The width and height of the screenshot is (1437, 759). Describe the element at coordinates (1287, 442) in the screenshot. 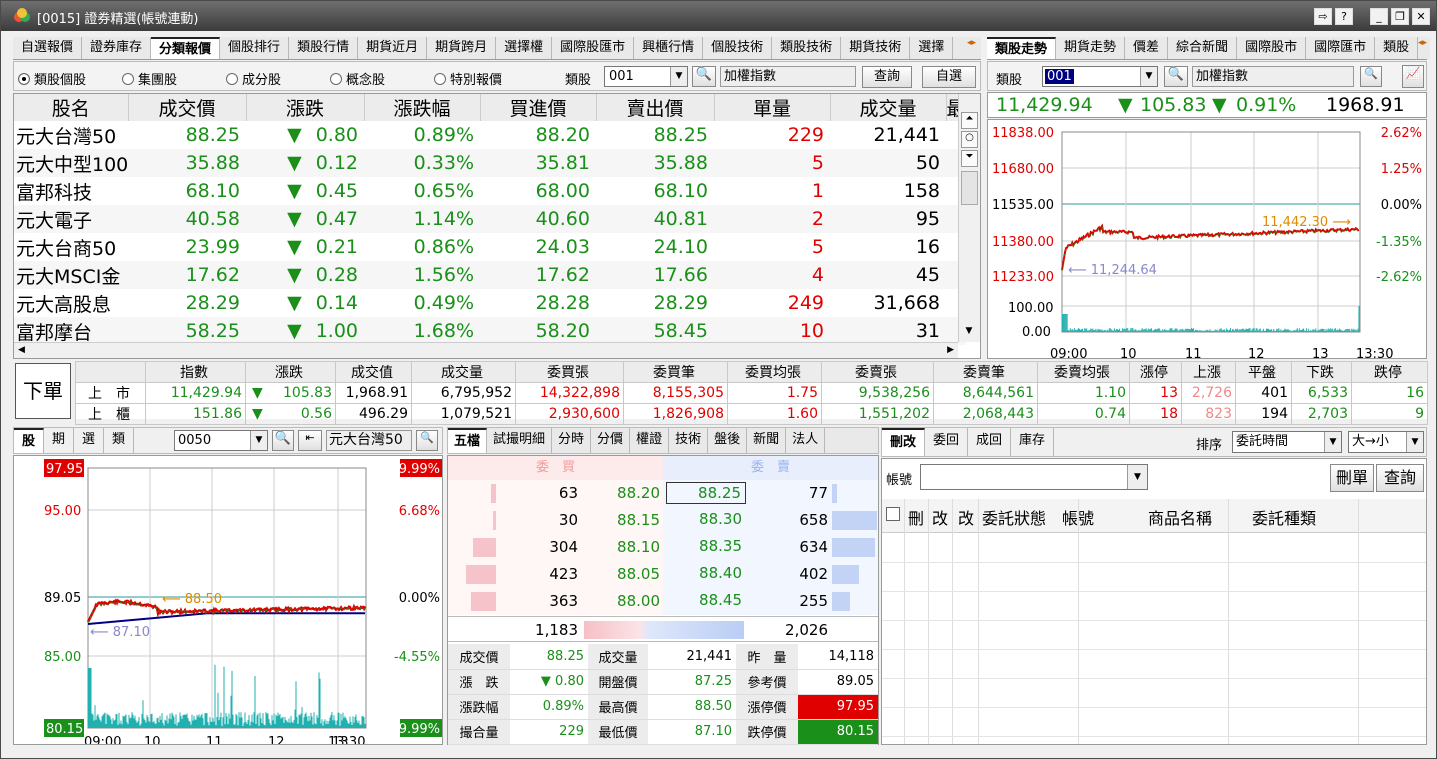

I see `sort-select: 委託時間 ▼` at that location.